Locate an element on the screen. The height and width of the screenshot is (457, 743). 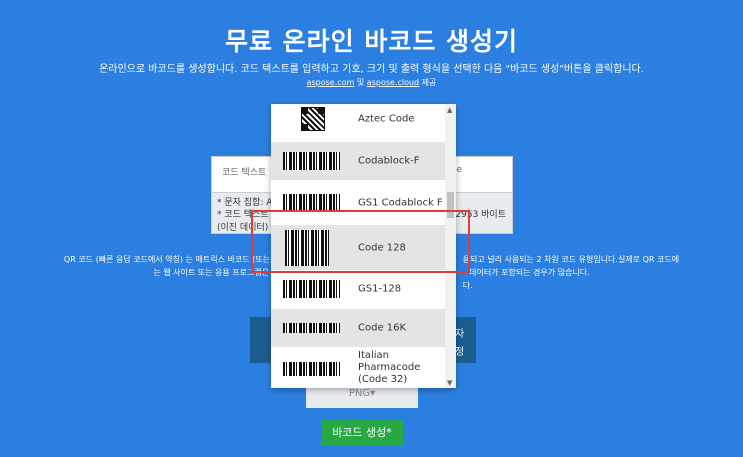
codablock-barcode-icon is located at coordinates (311, 161).